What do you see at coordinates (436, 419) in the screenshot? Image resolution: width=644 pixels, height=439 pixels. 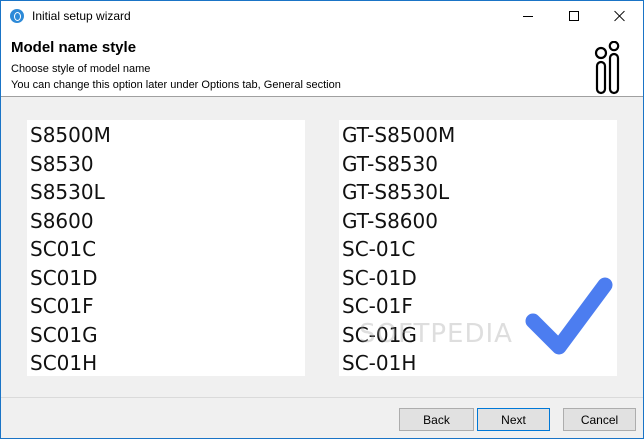 I see `back-button: Back` at bounding box center [436, 419].